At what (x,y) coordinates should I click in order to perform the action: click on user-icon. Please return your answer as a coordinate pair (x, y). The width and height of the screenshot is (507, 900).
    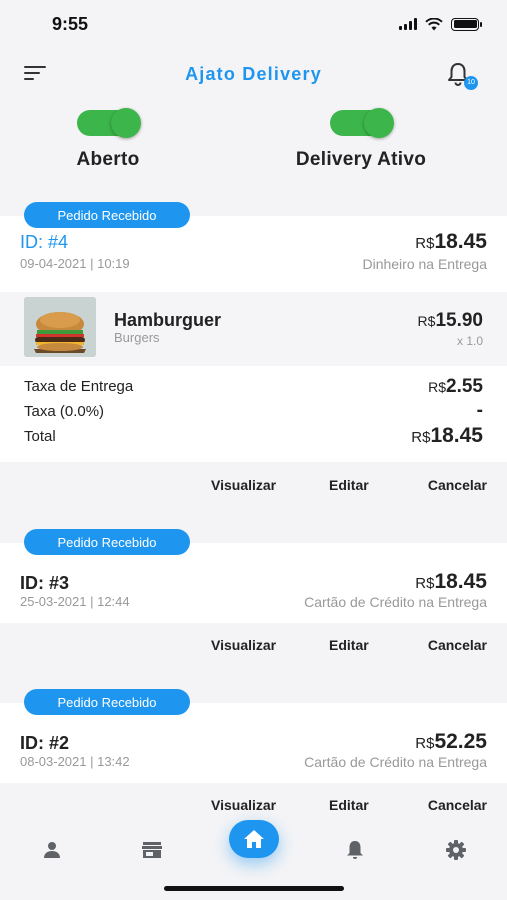
    Looking at the image, I should click on (52, 850).